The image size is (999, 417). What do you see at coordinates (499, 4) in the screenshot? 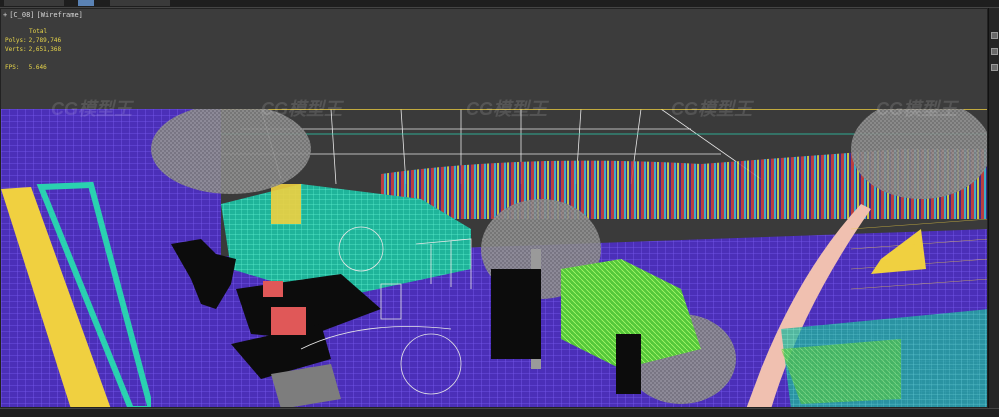
I see `top-toolbar` at bounding box center [499, 4].